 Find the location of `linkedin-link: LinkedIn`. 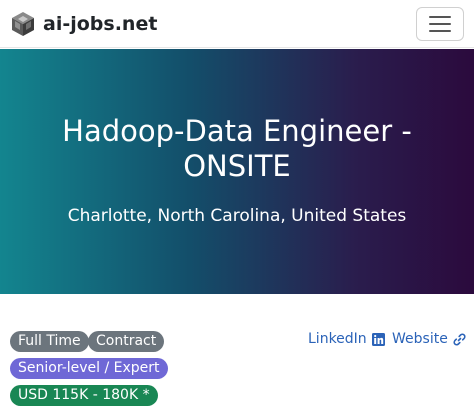

linkedin-link: LinkedIn is located at coordinates (346, 339).